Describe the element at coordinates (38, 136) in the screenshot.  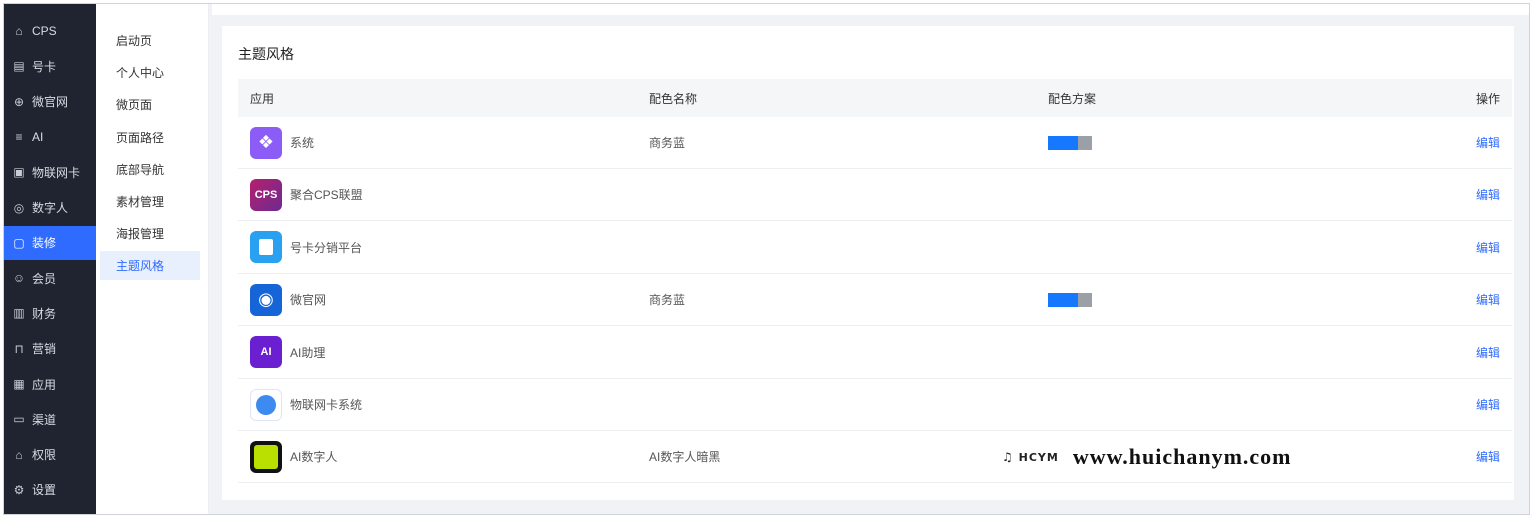
I see `sidebar-item-label: AI` at that location.